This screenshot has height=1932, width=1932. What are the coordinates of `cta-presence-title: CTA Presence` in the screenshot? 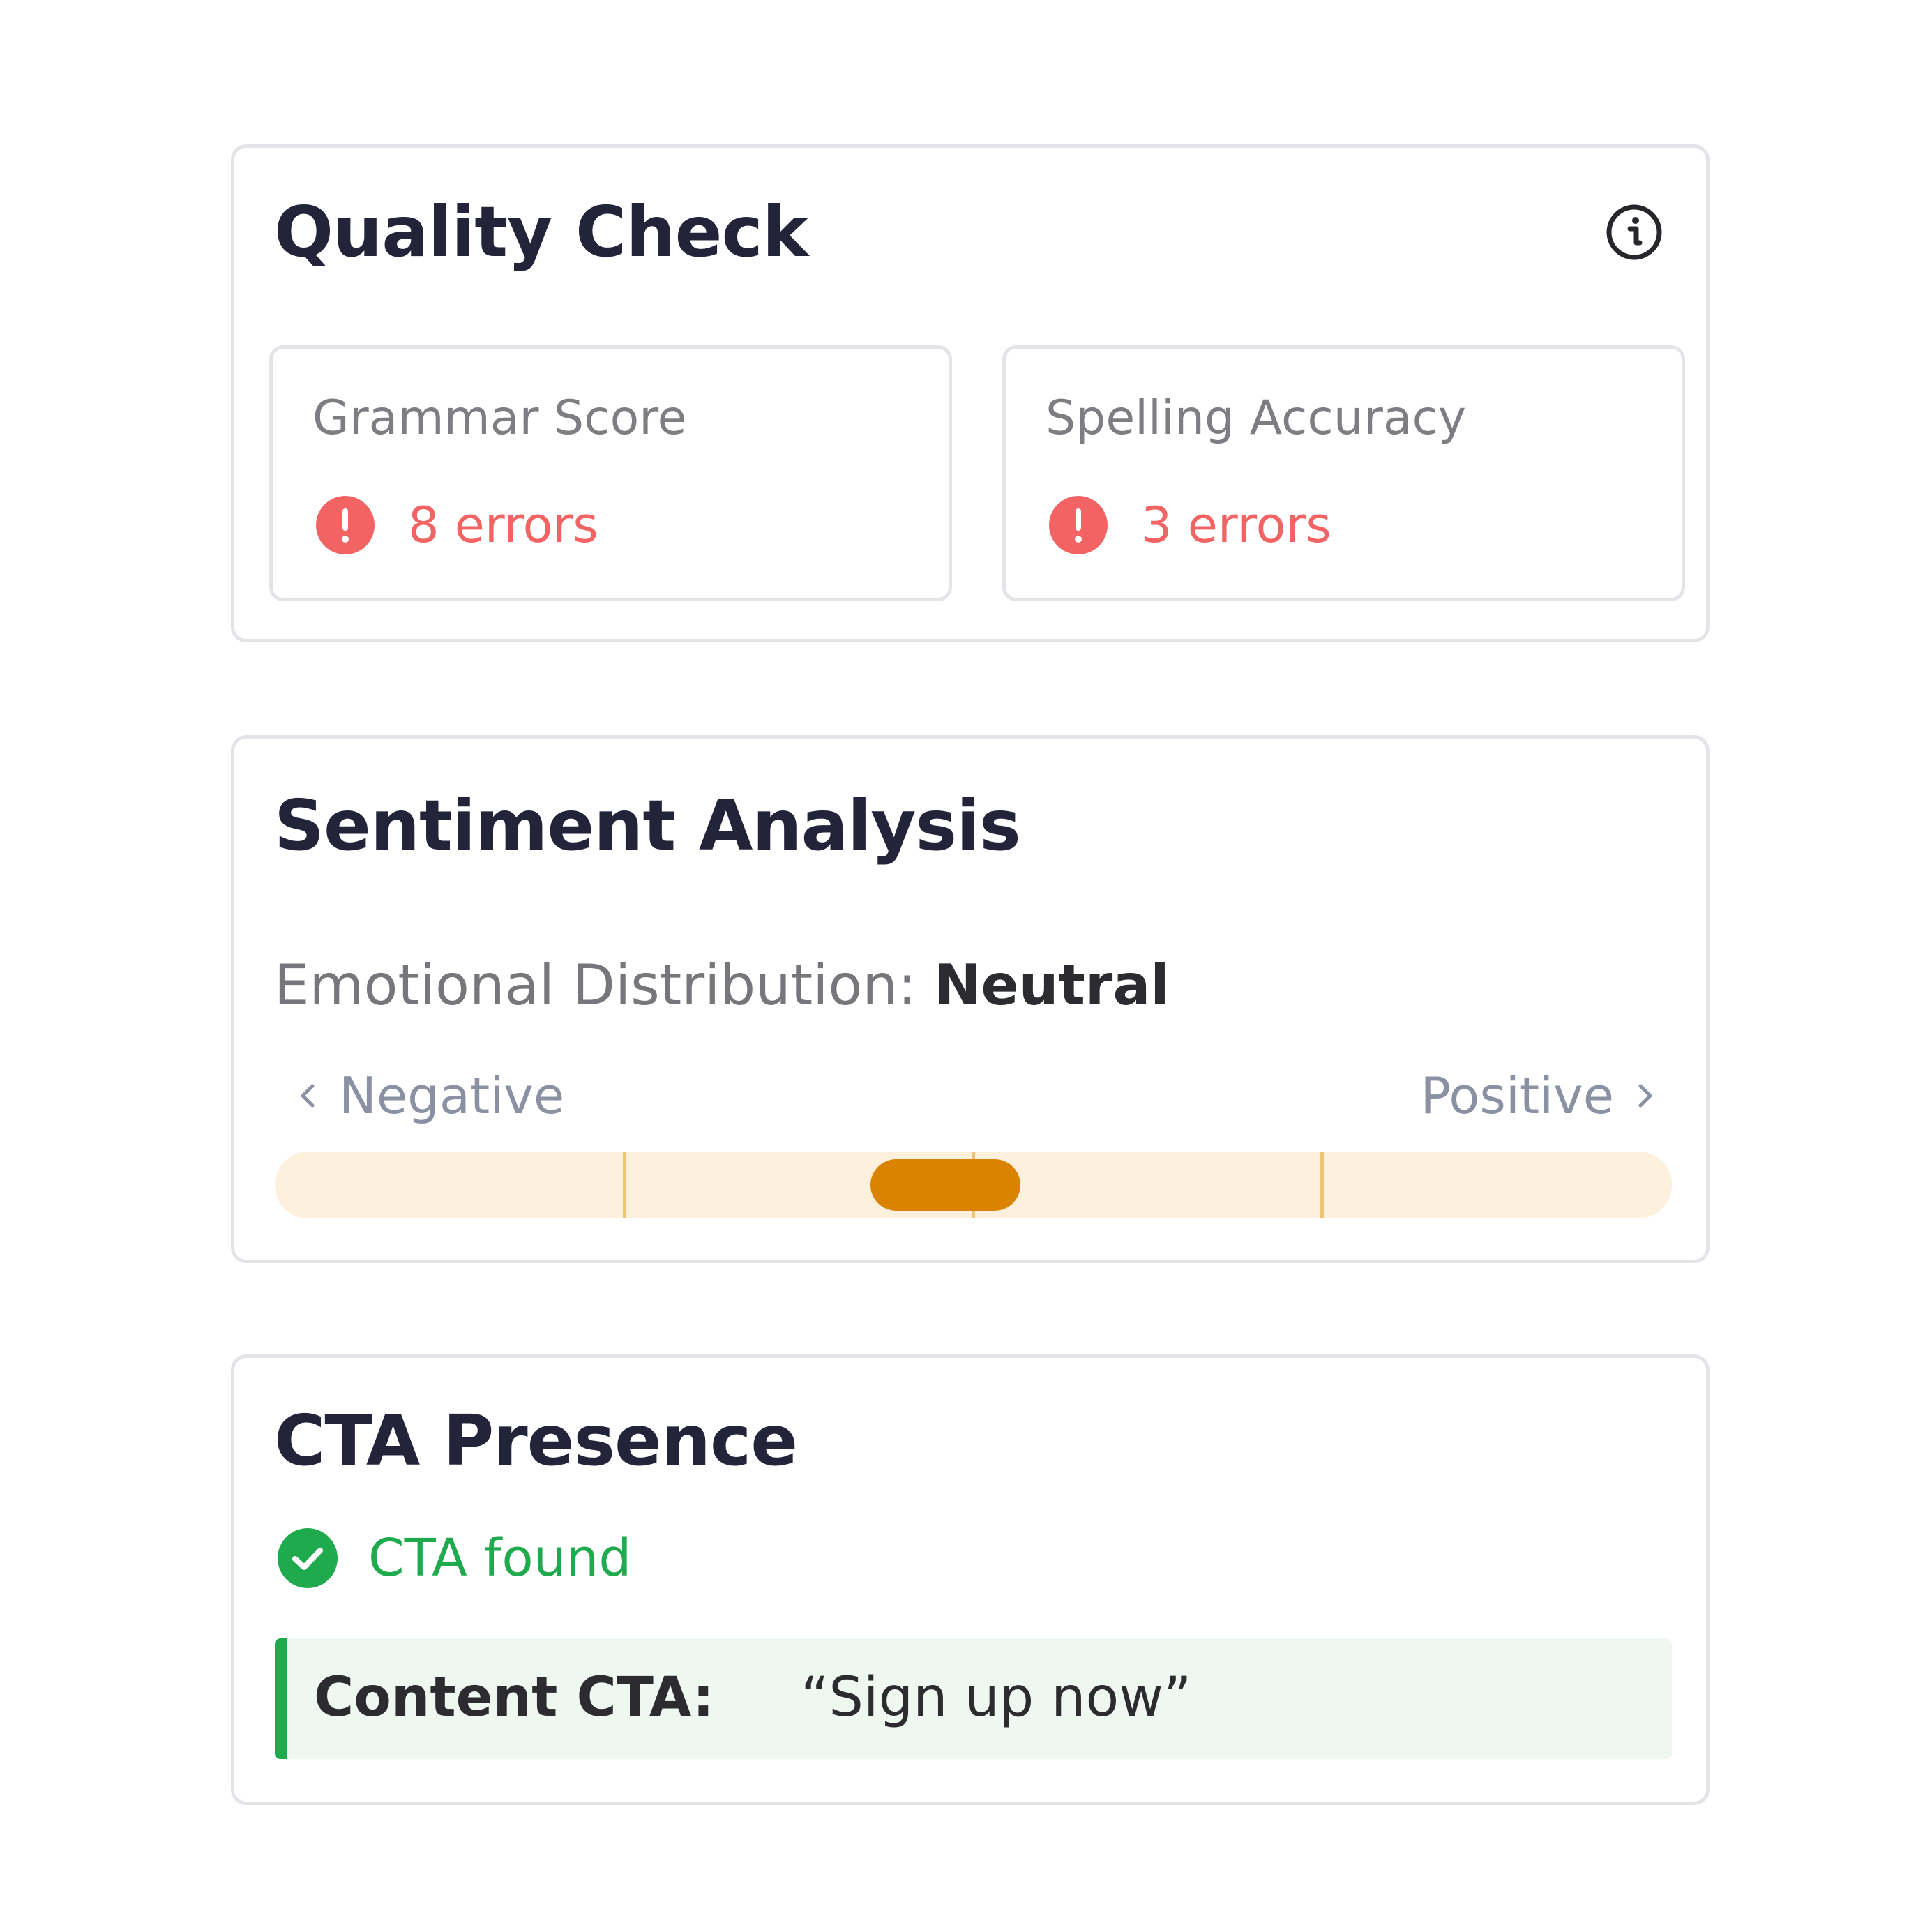 It's located at (536, 1441).